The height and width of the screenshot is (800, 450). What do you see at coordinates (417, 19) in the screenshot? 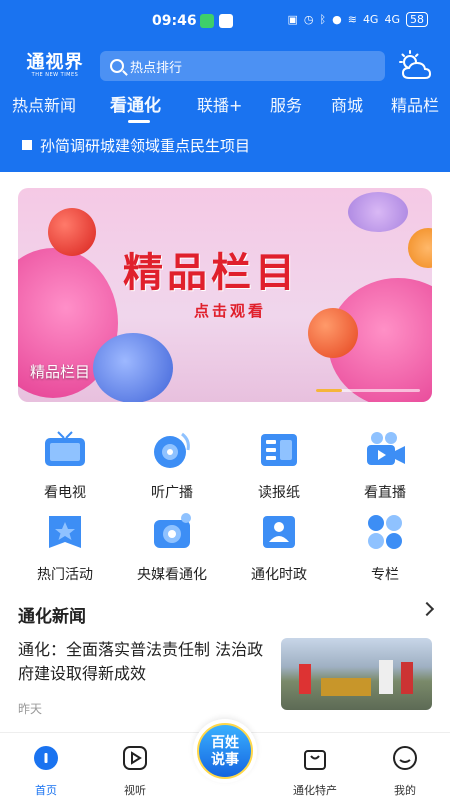
I see `battery-indicator: 58` at bounding box center [417, 19].